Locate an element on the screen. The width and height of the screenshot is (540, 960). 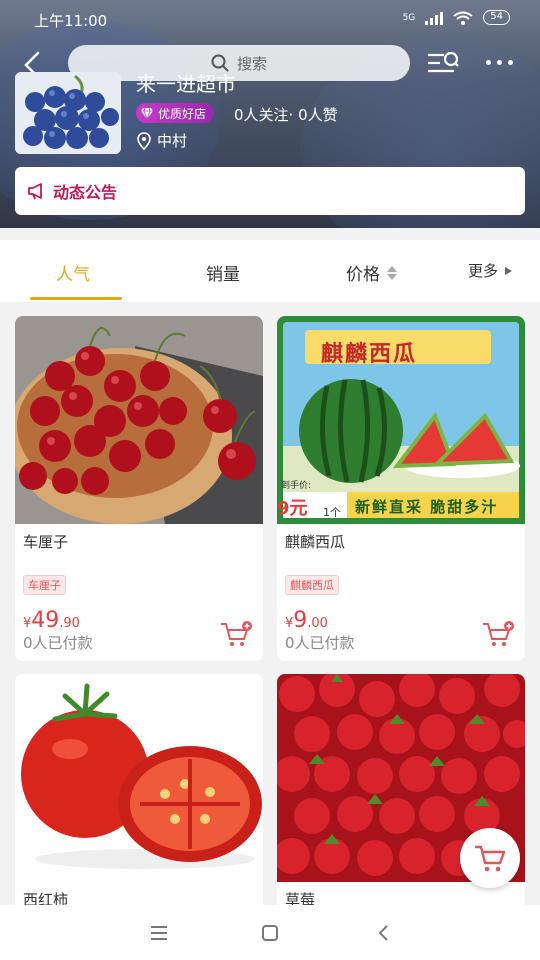
quality-store-badge: 优质好店 is located at coordinates (175, 113).